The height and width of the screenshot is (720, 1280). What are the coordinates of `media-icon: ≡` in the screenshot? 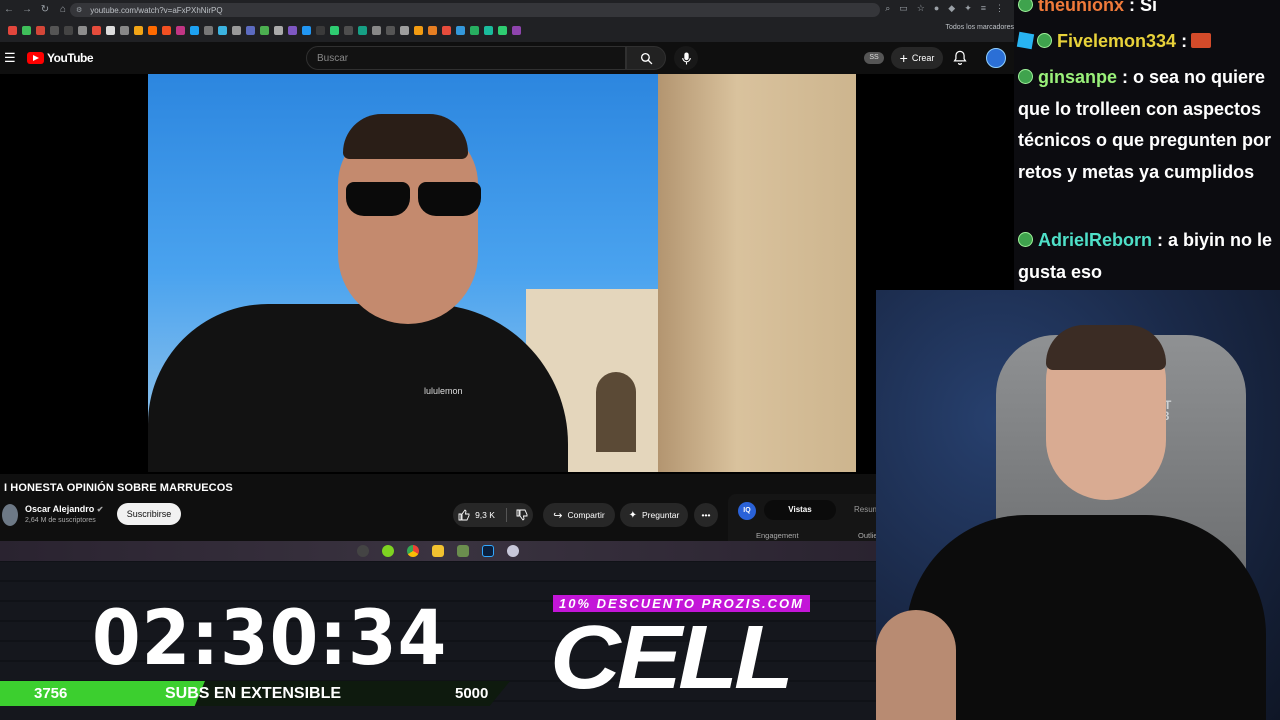 It's located at (983, 8).